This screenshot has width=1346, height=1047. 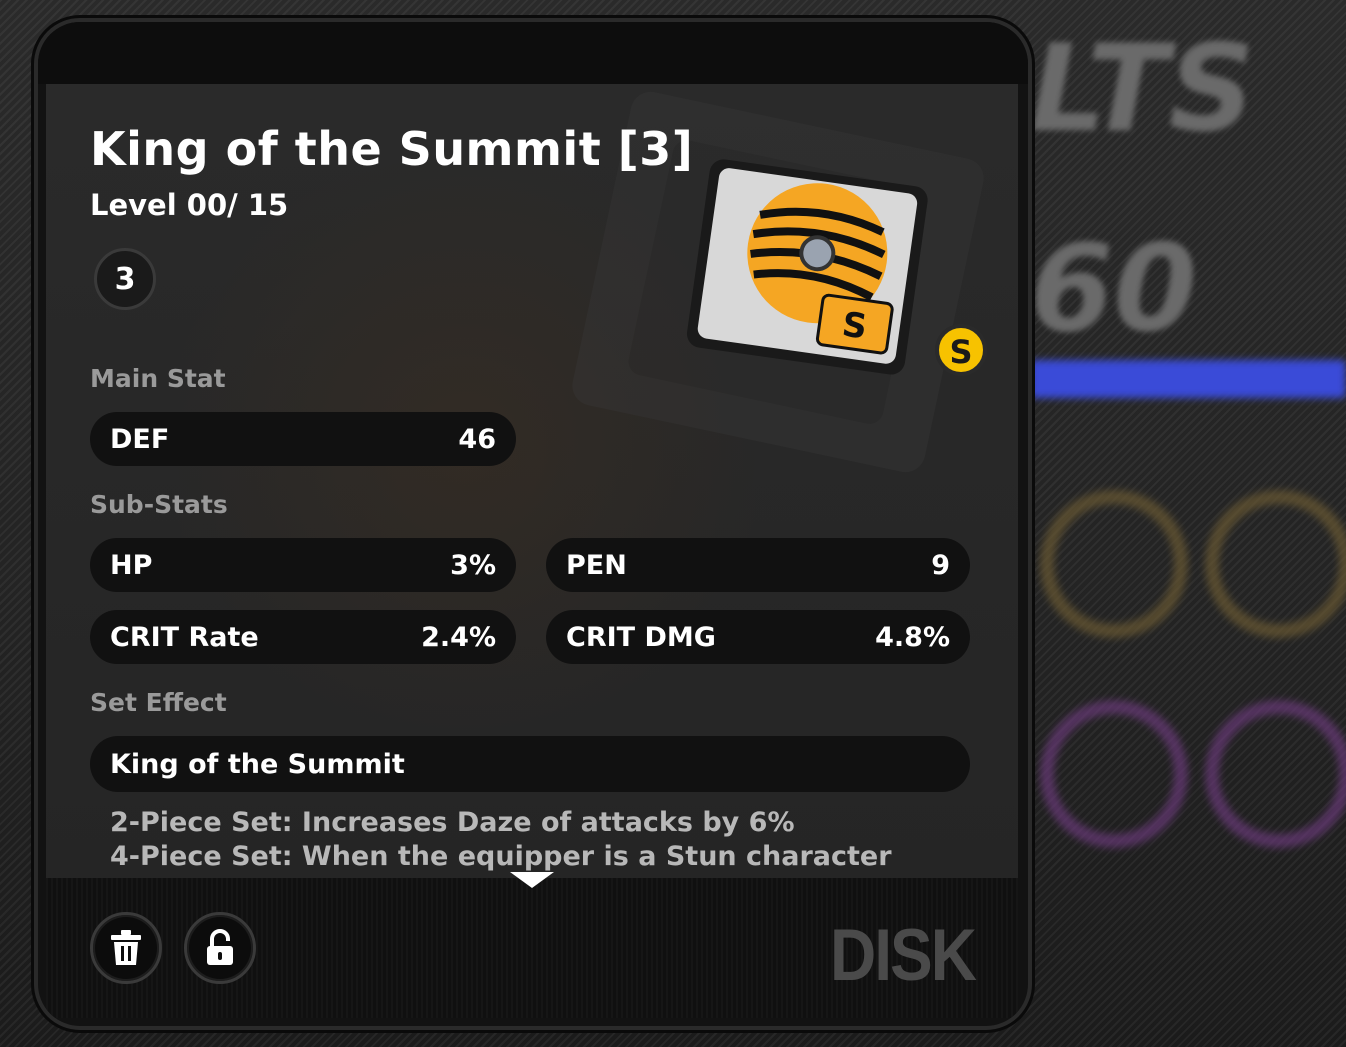 I want to click on level-current: 00, so click(x=207, y=205).